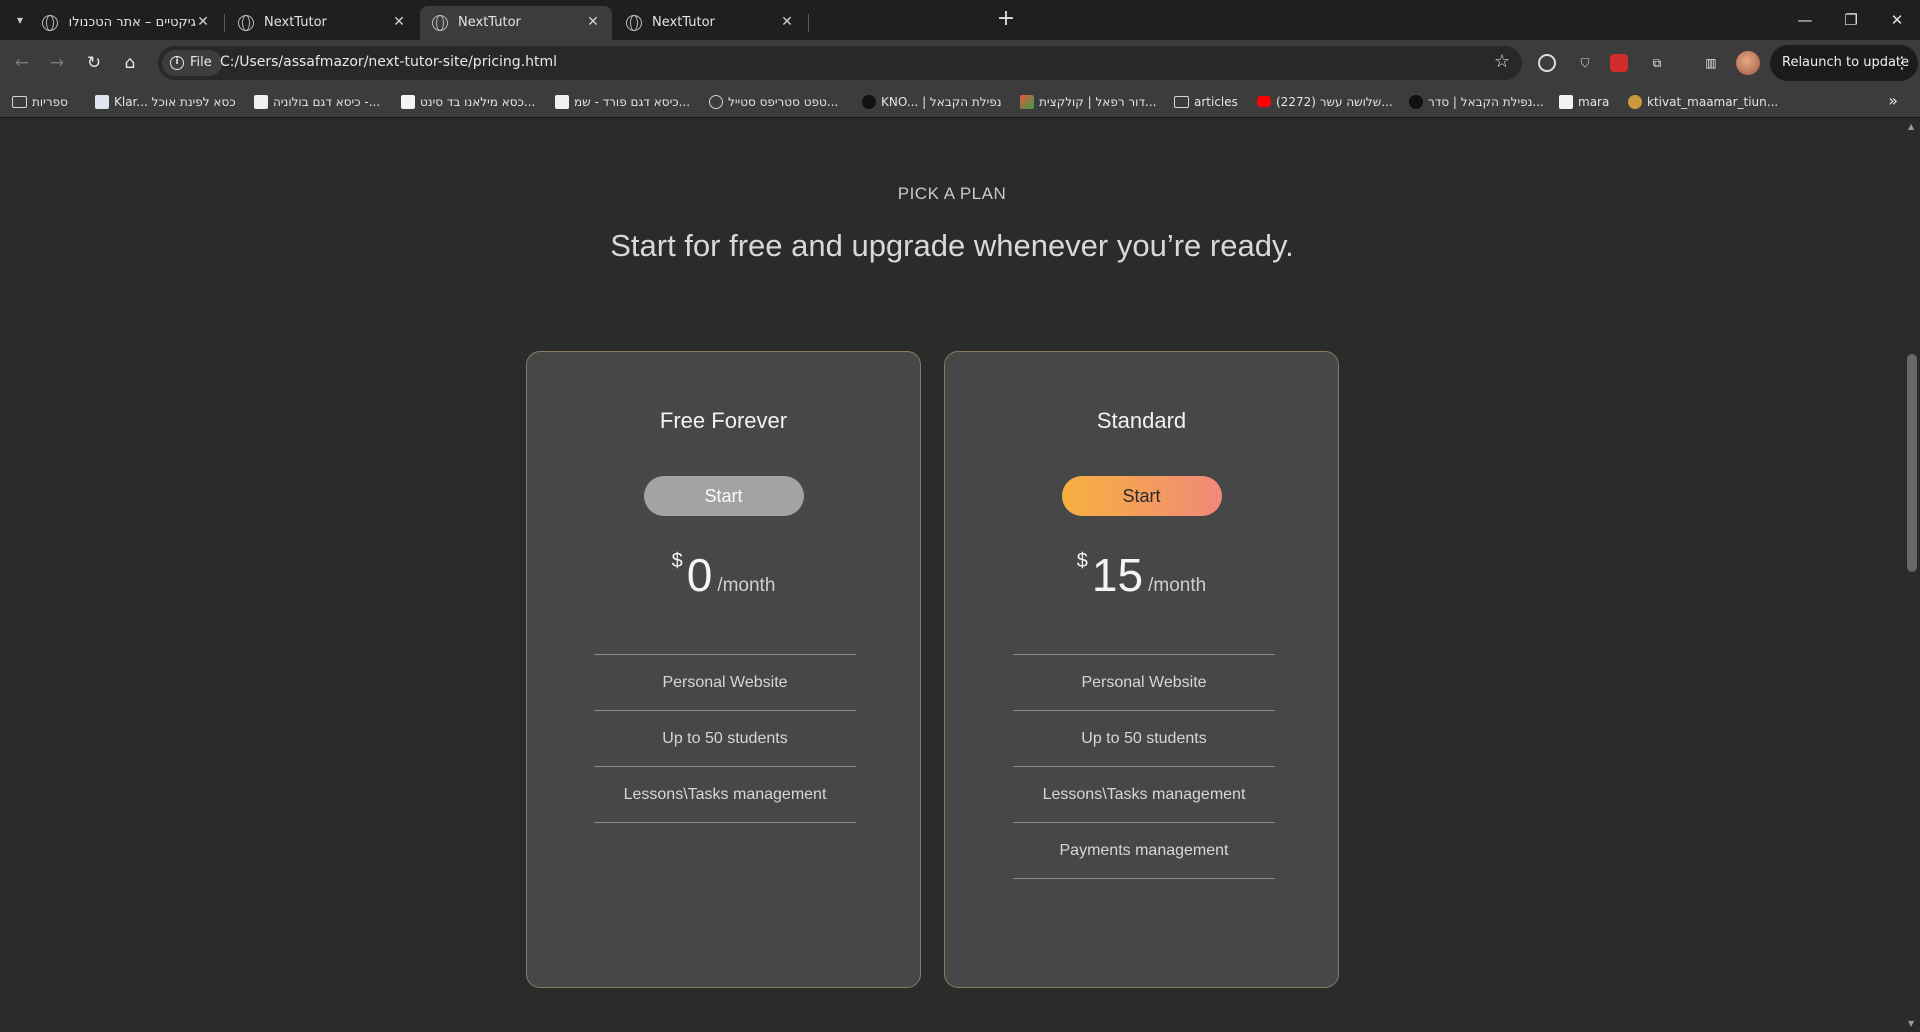 This screenshot has width=1920, height=1032. What do you see at coordinates (1144, 795) in the screenshot?
I see `feature-item: Lessons\Tasks management` at bounding box center [1144, 795].